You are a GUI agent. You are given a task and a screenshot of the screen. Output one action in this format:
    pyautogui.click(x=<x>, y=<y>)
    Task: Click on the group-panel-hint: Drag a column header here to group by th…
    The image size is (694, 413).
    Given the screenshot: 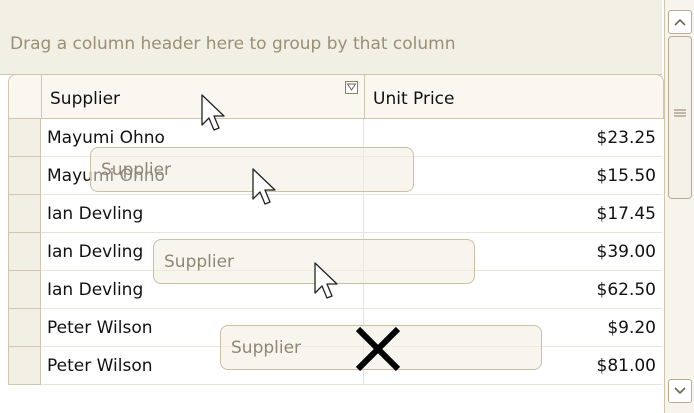 What is the action you would take?
    pyautogui.click(x=233, y=44)
    